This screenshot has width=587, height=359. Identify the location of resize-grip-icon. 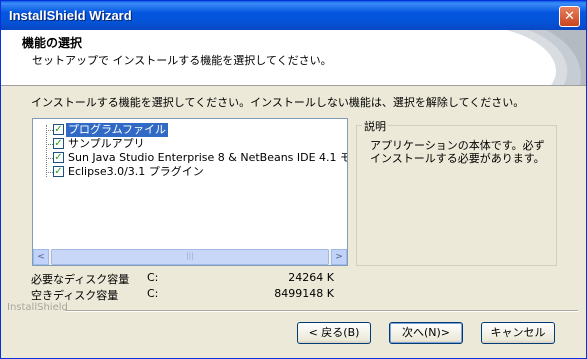
(579, 351).